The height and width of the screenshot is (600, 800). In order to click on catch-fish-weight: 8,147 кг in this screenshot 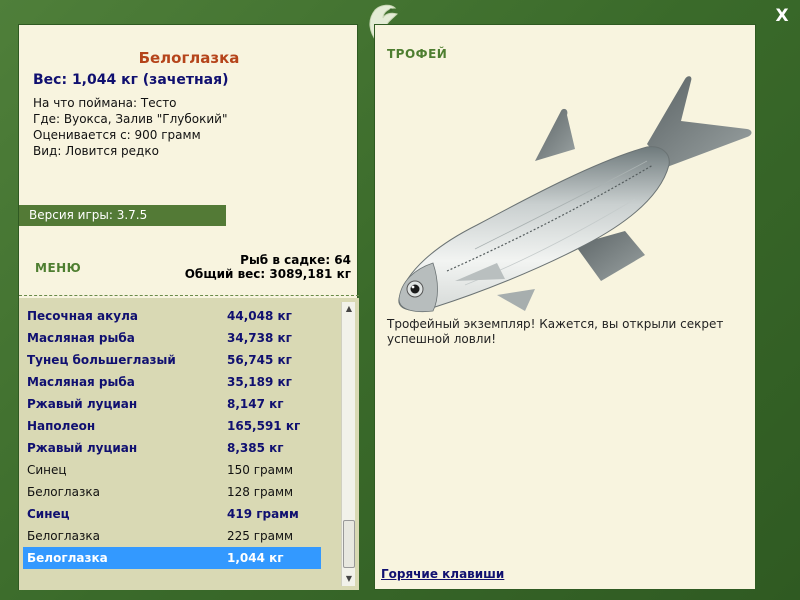, I will do `click(255, 404)`.